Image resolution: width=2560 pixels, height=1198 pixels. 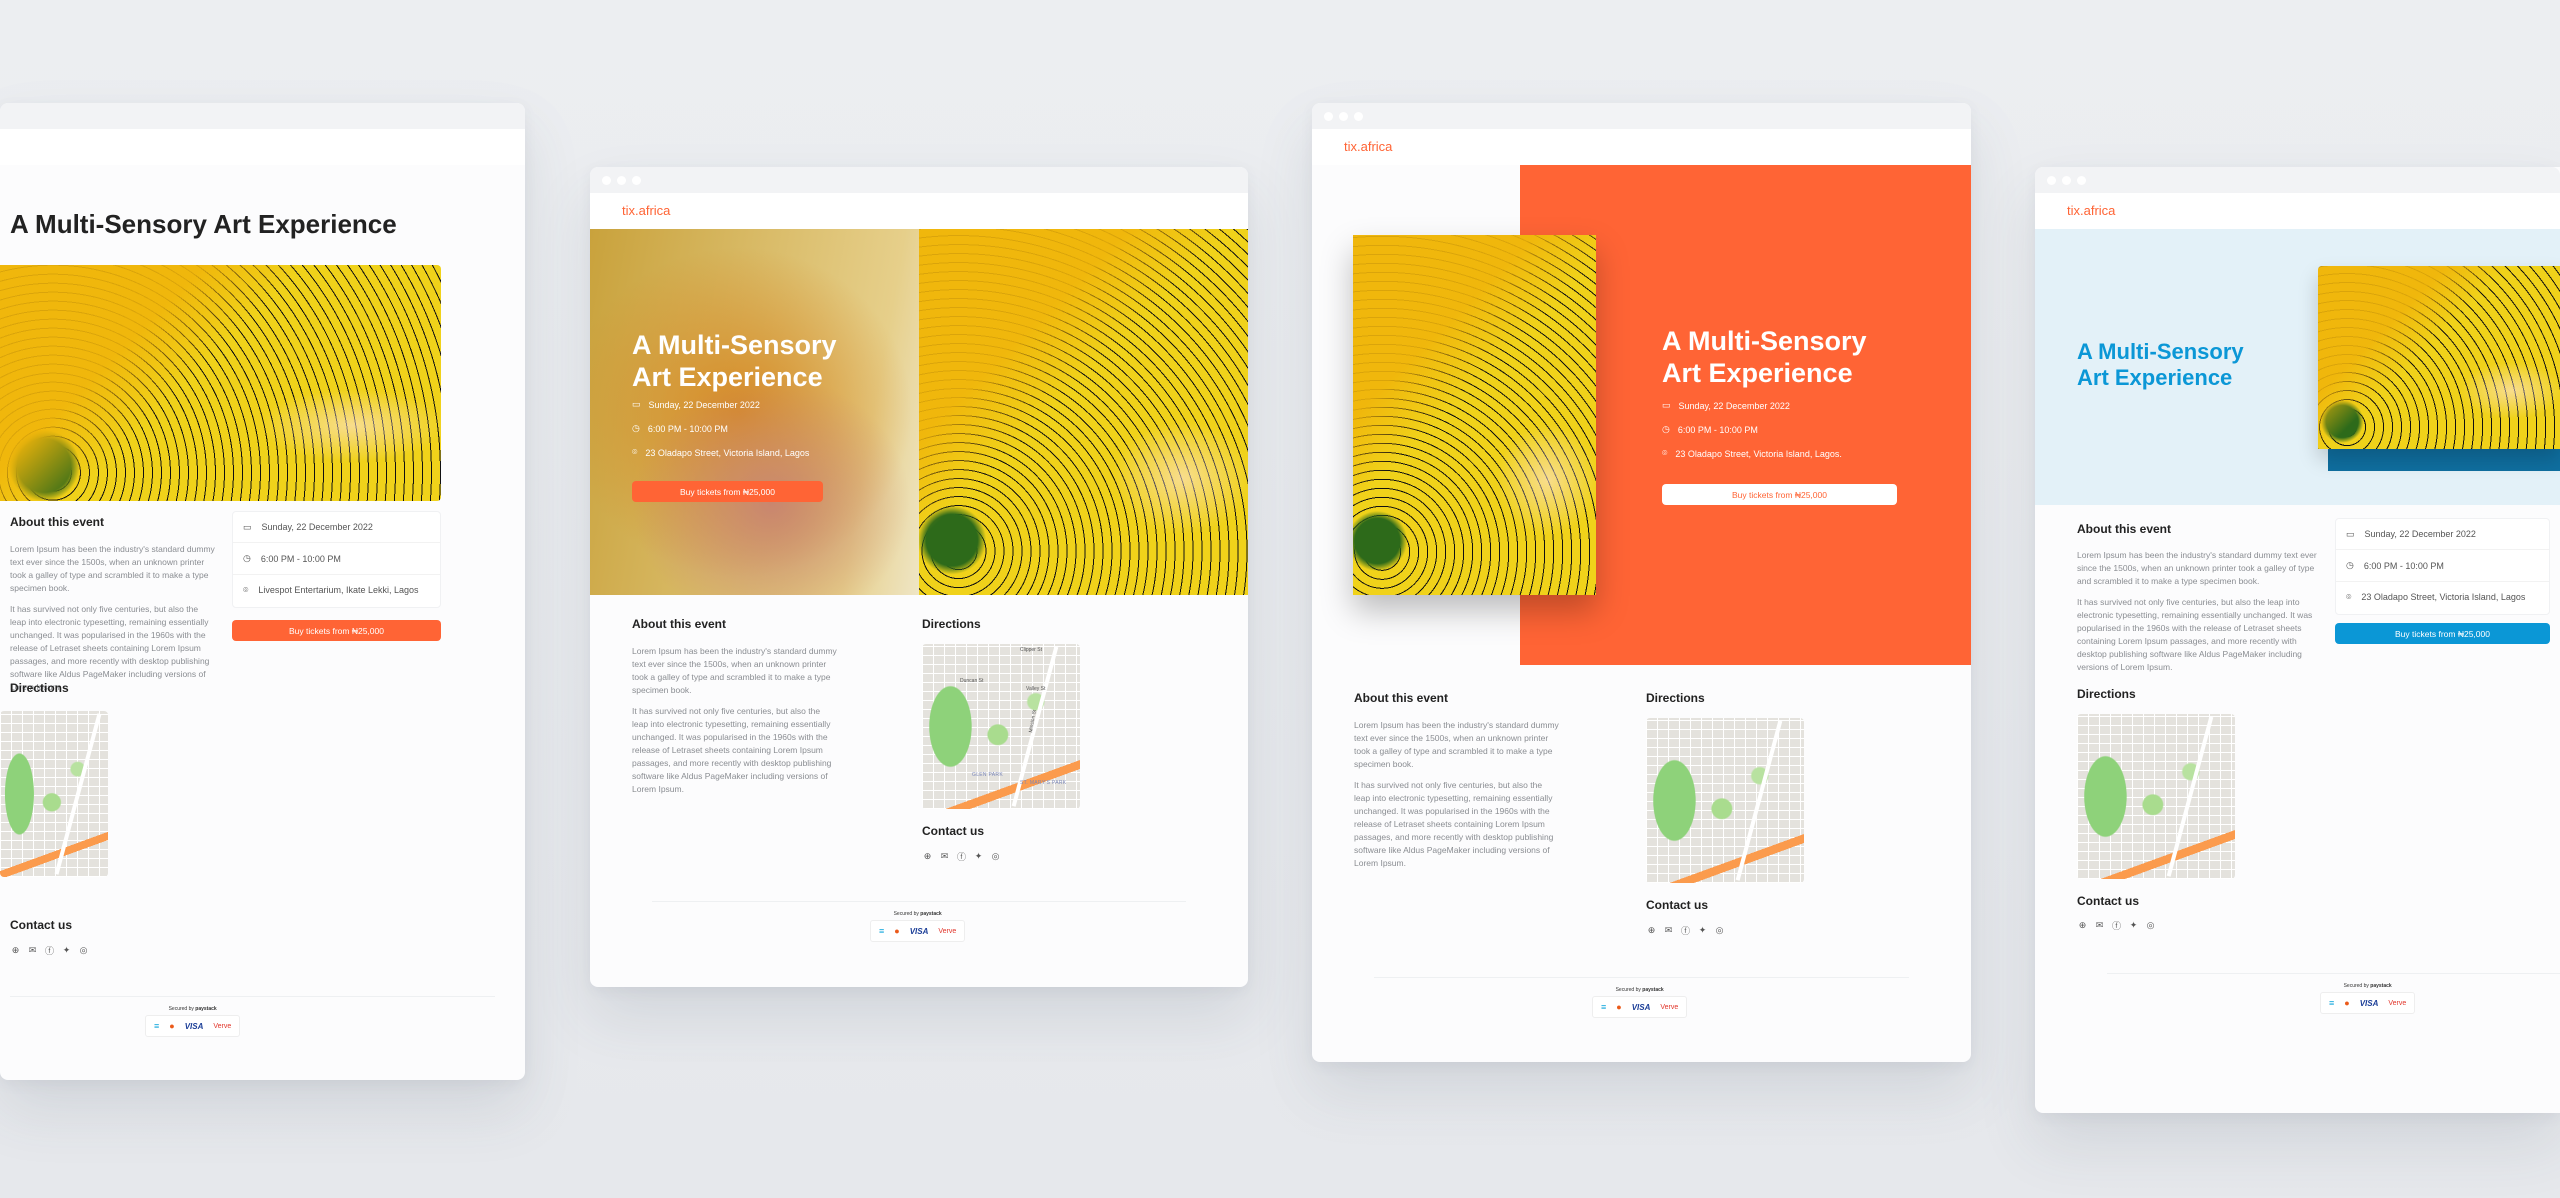 I want to click on paystack-icon: ≡, so click(x=882, y=931).